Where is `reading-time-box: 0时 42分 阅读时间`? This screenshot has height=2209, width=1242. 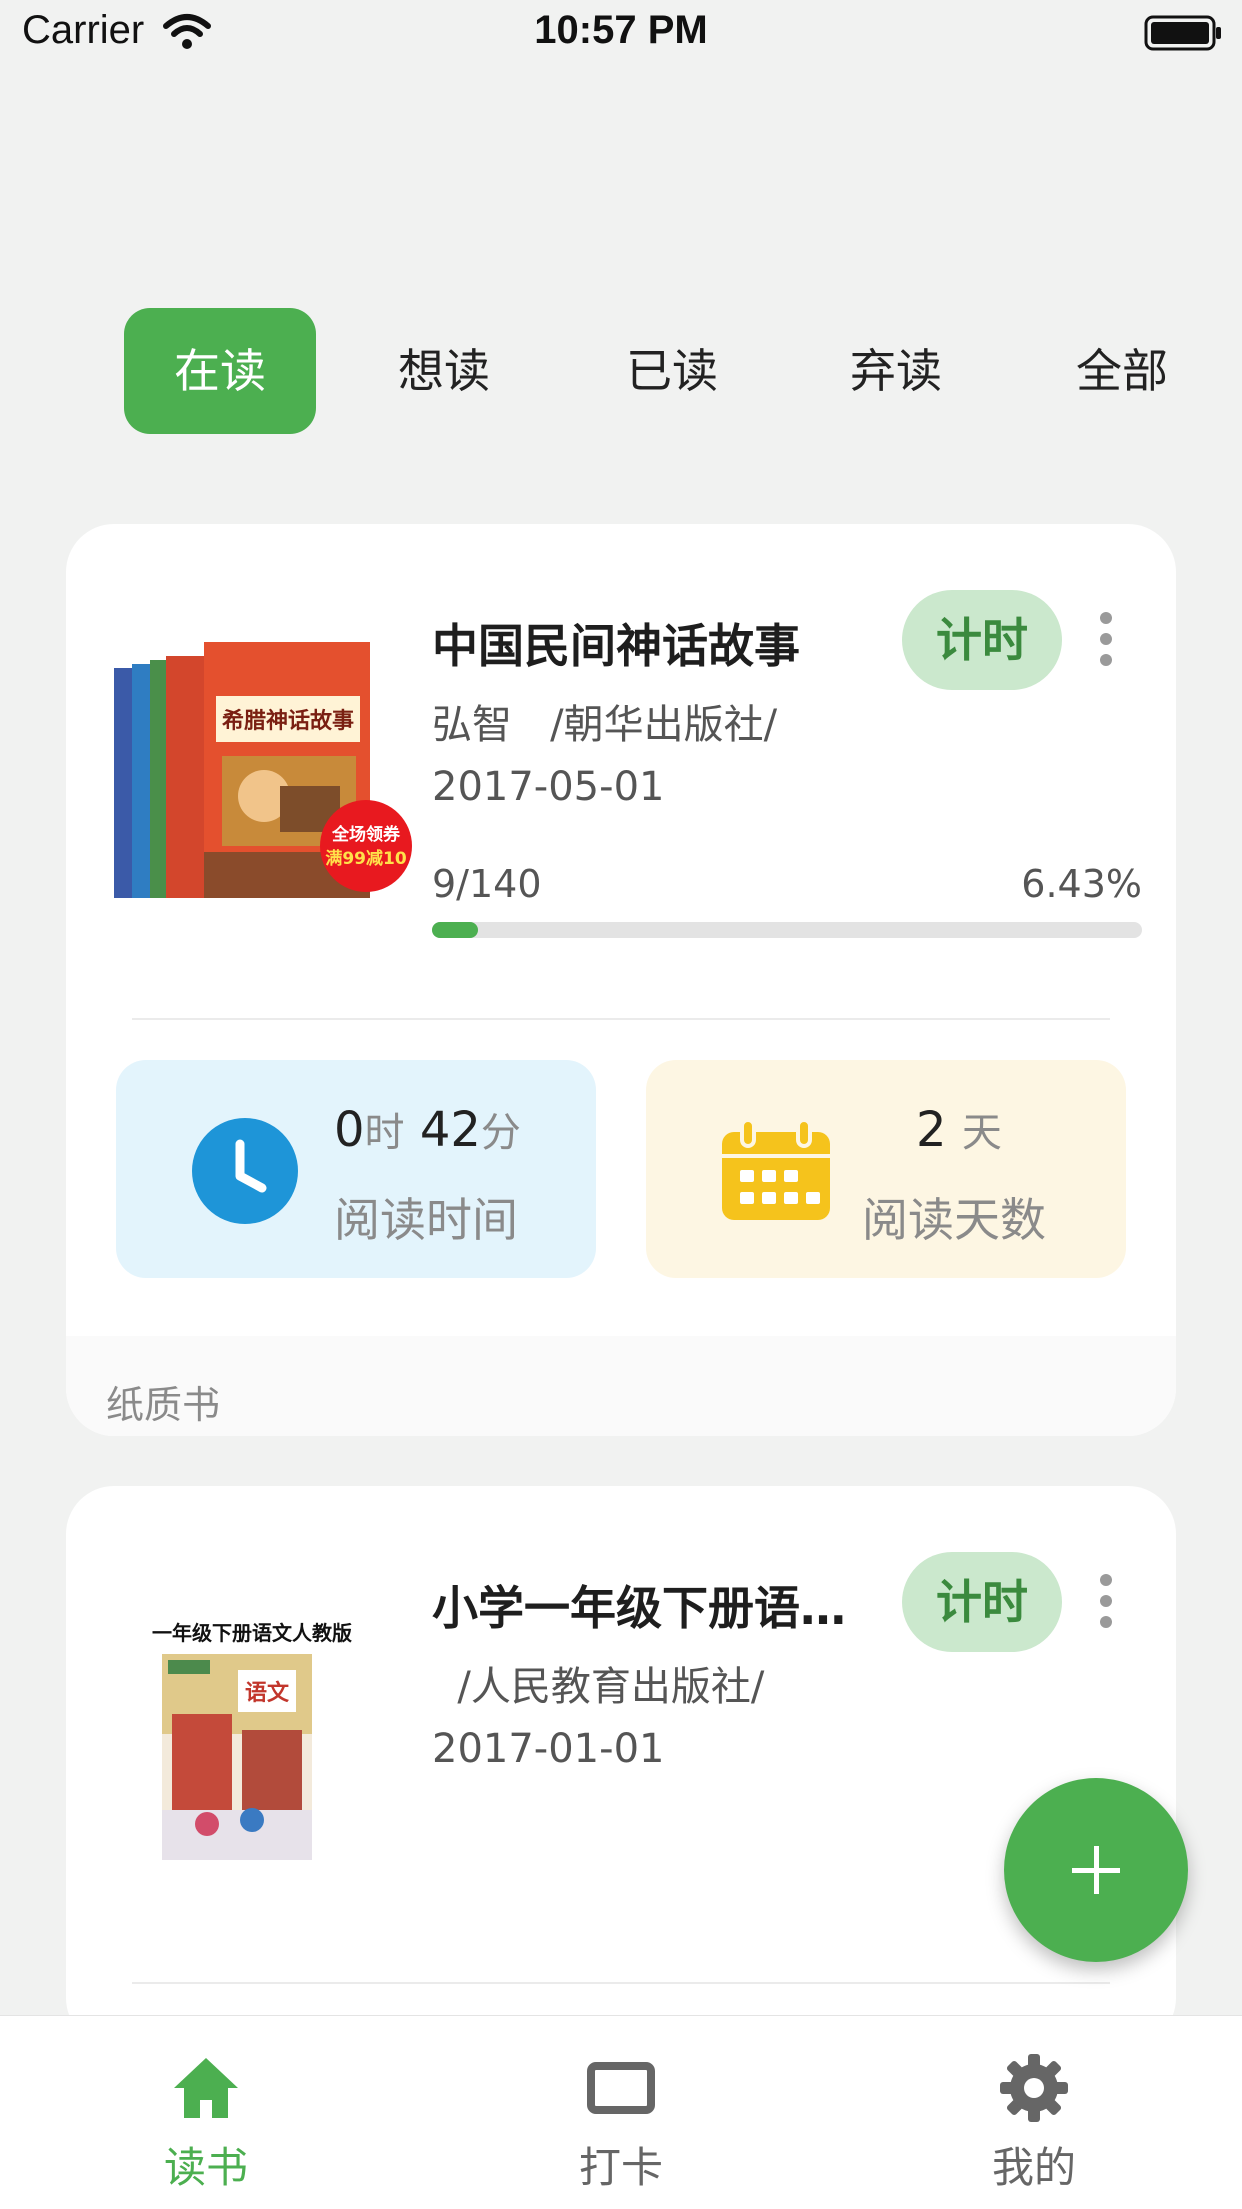 reading-time-box: 0时 42分 阅读时间 is located at coordinates (356, 1169).